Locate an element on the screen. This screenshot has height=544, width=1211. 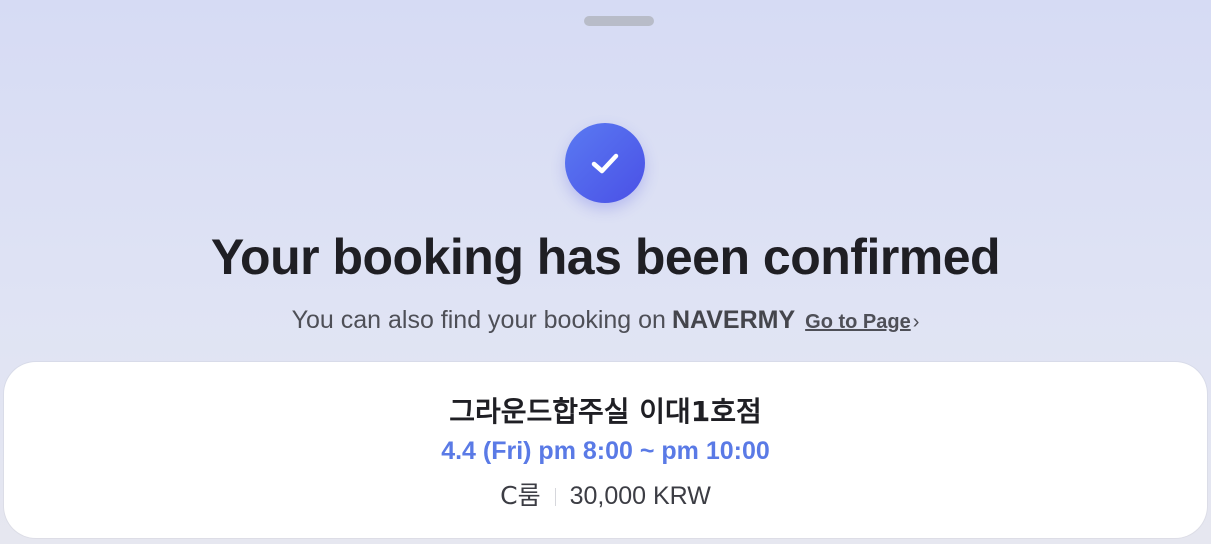
check-icon is located at coordinates (605, 163).